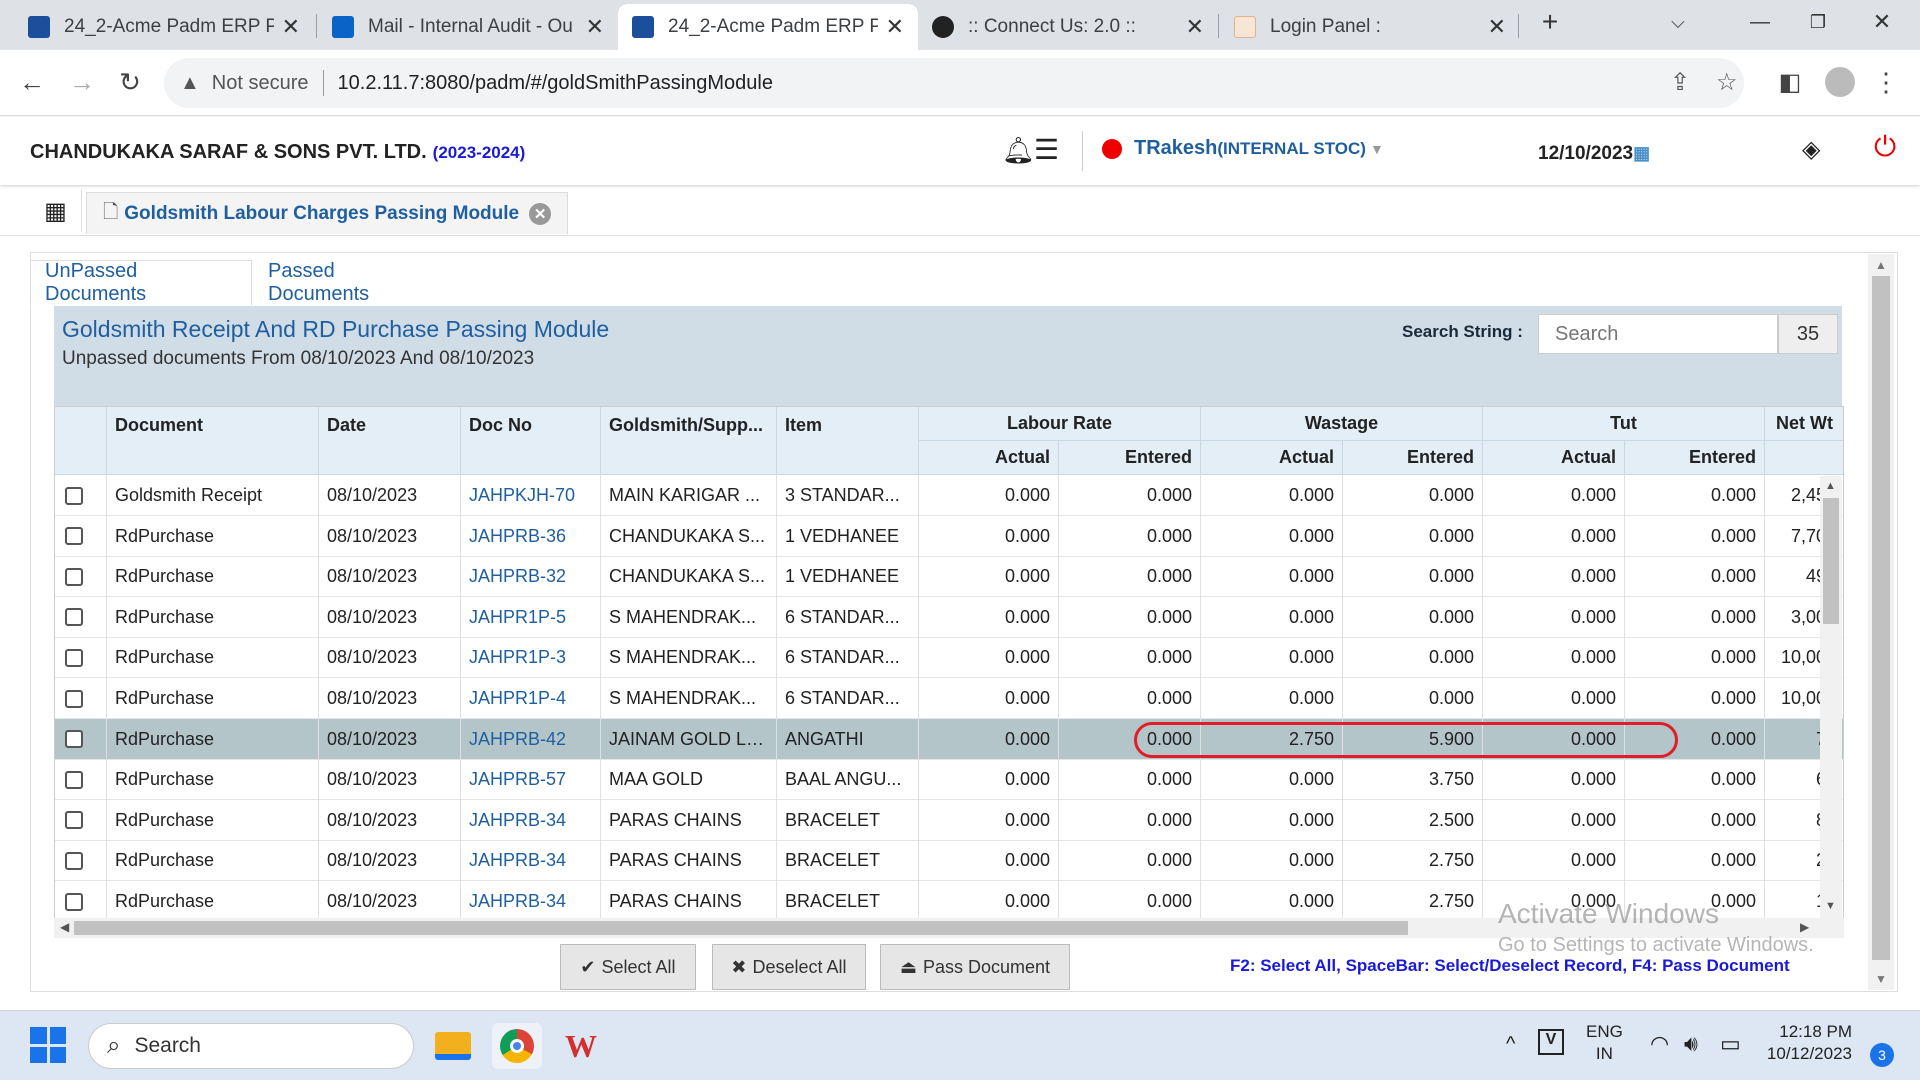 This screenshot has width=1920, height=1080. I want to click on header-tut: Tut, so click(1624, 424).